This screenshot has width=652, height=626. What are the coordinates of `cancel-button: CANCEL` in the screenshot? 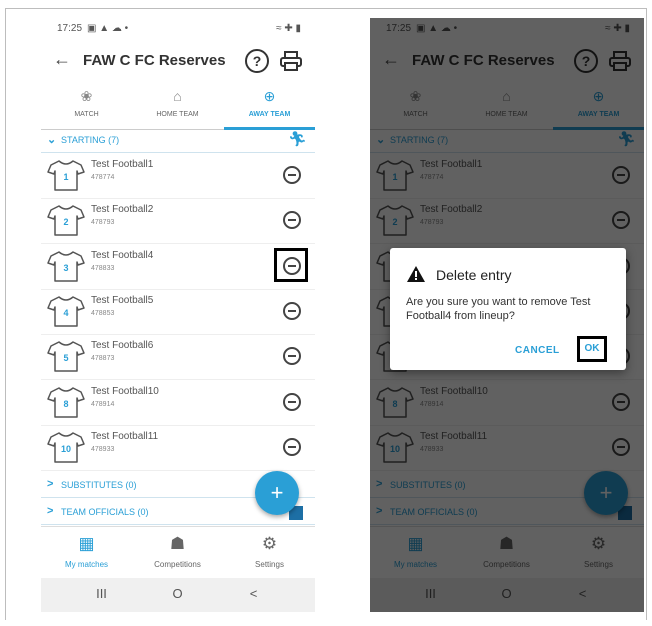 It's located at (537, 350).